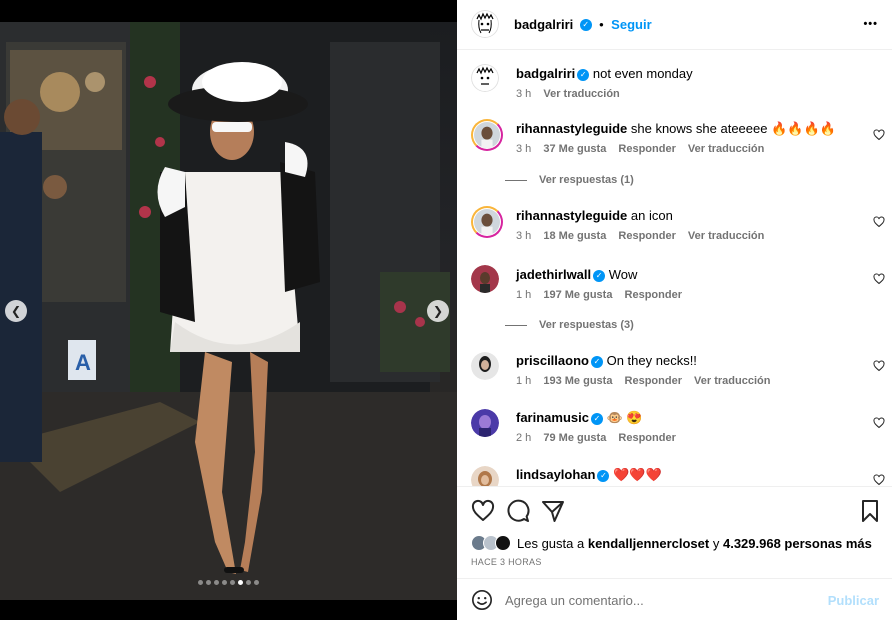  I want to click on header-title: badgalriri ✓ • Seguir, so click(583, 25).